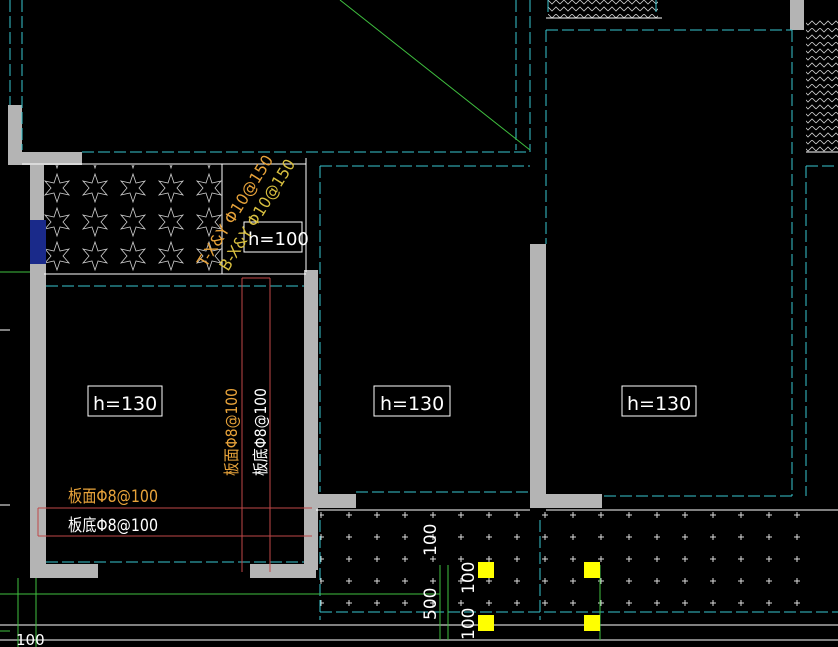 The image size is (838, 647). What do you see at coordinates (603, 9) in the screenshot?
I see `zigzag-hatch-top` at bounding box center [603, 9].